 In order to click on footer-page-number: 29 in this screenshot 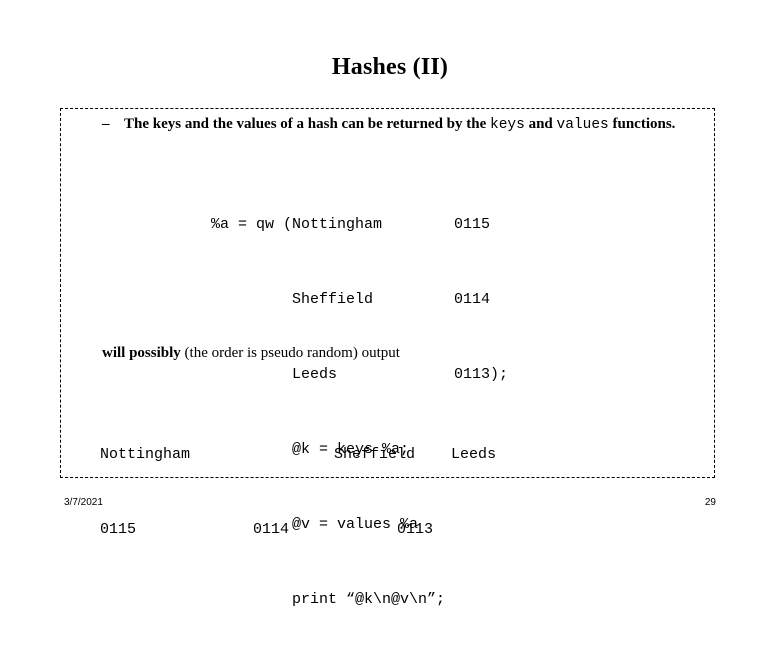, I will do `click(710, 502)`.